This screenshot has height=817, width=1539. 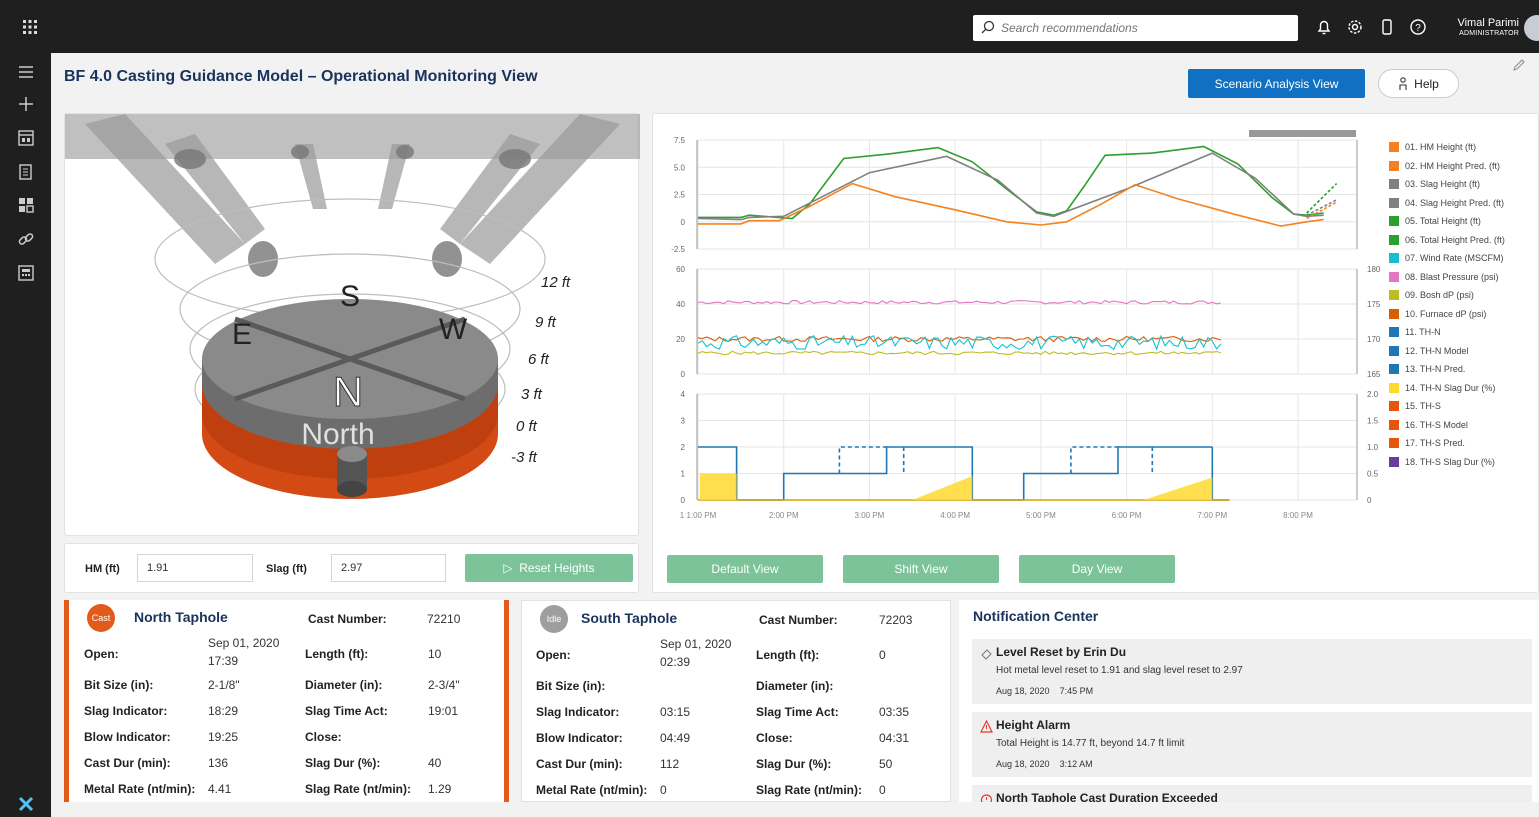 What do you see at coordinates (223, 661) in the screenshot?
I see `open-time: 17:39` at bounding box center [223, 661].